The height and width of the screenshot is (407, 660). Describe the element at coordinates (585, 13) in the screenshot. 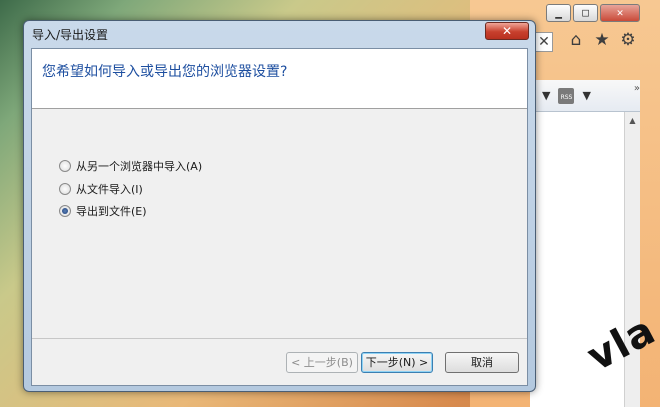

I see `maximize-button: □` at that location.